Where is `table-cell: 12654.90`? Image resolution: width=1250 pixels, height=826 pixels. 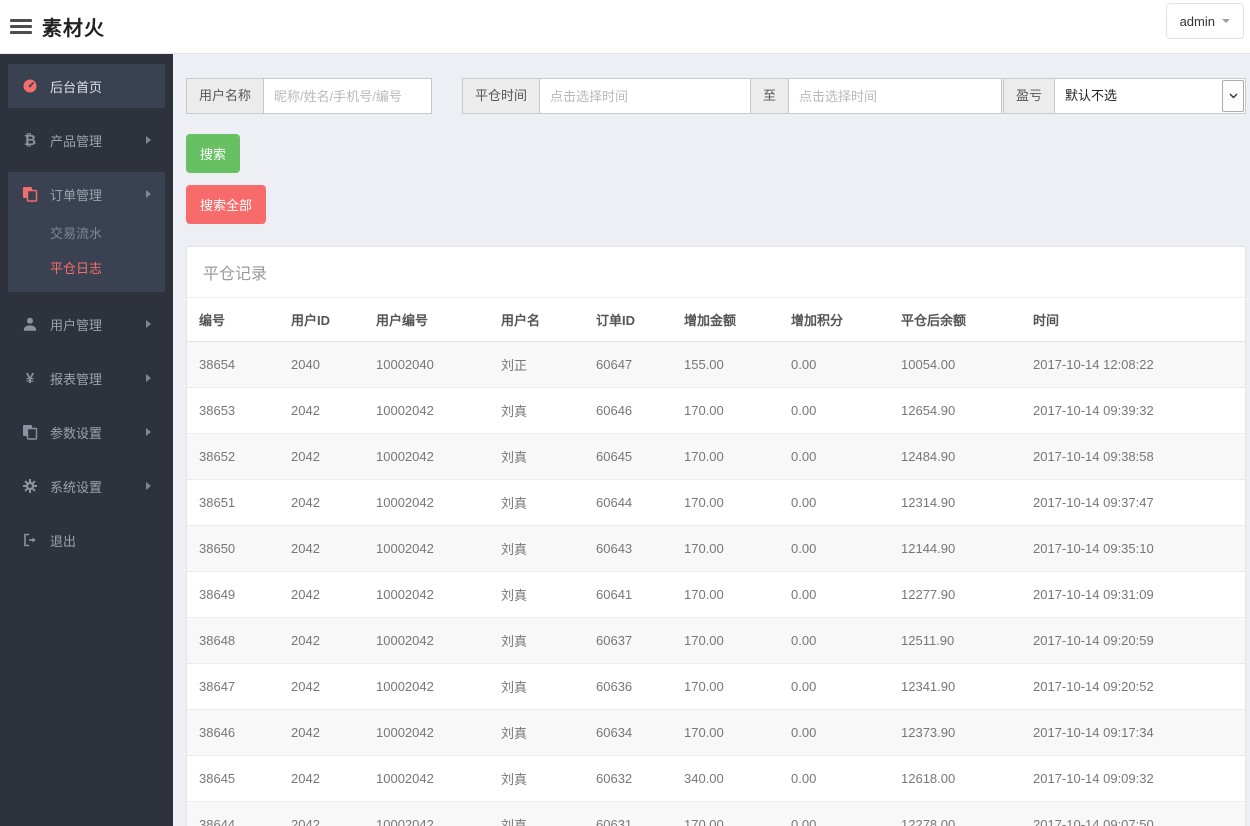
table-cell: 12654.90 is located at coordinates (955, 410).